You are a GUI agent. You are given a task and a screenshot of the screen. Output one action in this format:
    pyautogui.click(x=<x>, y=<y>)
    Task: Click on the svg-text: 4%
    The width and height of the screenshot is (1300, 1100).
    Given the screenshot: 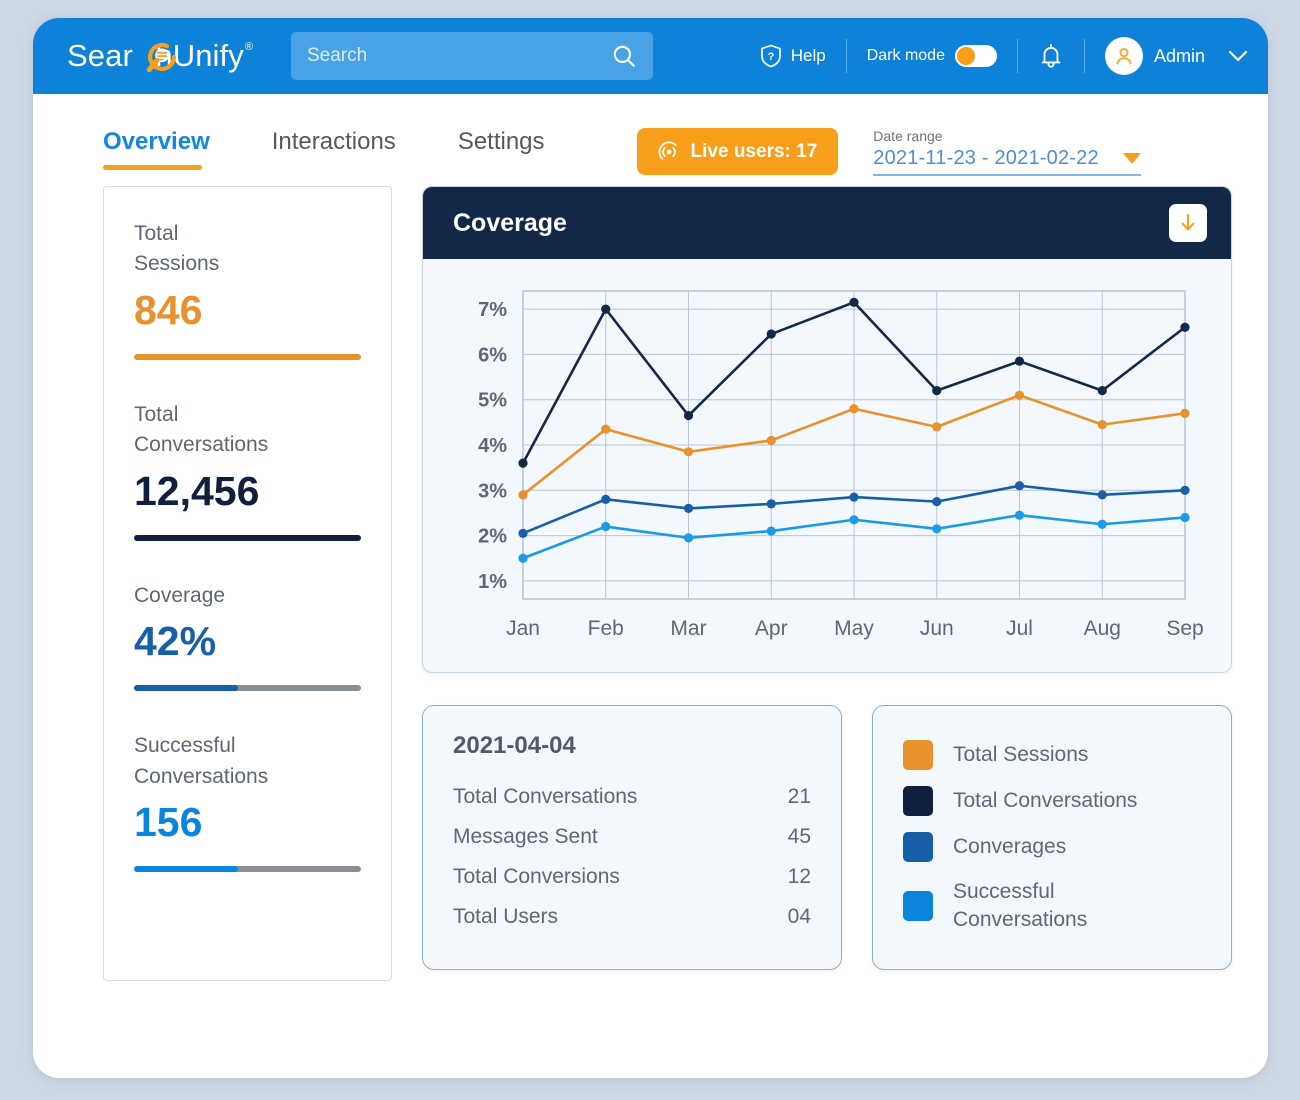 What is the action you would take?
    pyautogui.click(x=492, y=446)
    